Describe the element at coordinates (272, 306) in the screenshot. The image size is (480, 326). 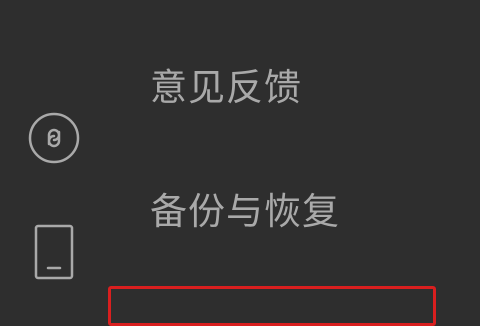
I see `highlight-box` at that location.